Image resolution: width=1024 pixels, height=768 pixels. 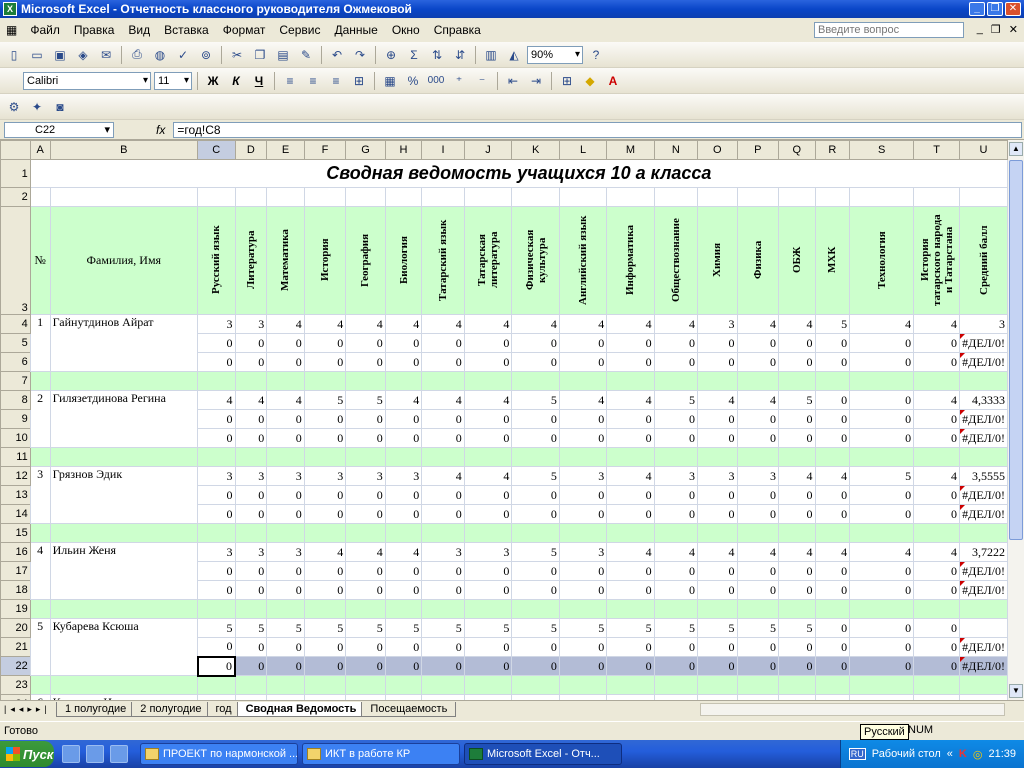 I want to click on scroll-up-icon: ▲, so click(x=1016, y=149).